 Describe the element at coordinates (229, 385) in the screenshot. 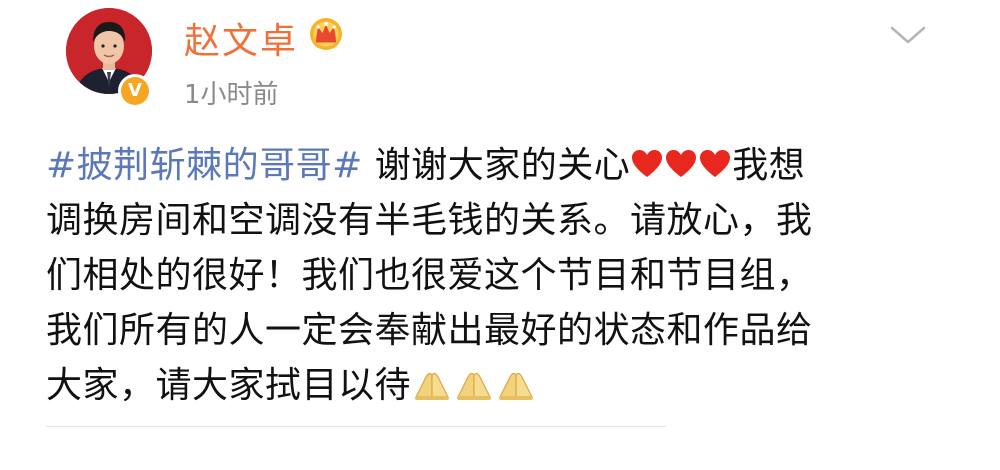

I see `content-text: 大家，请大家拭目以待` at that location.